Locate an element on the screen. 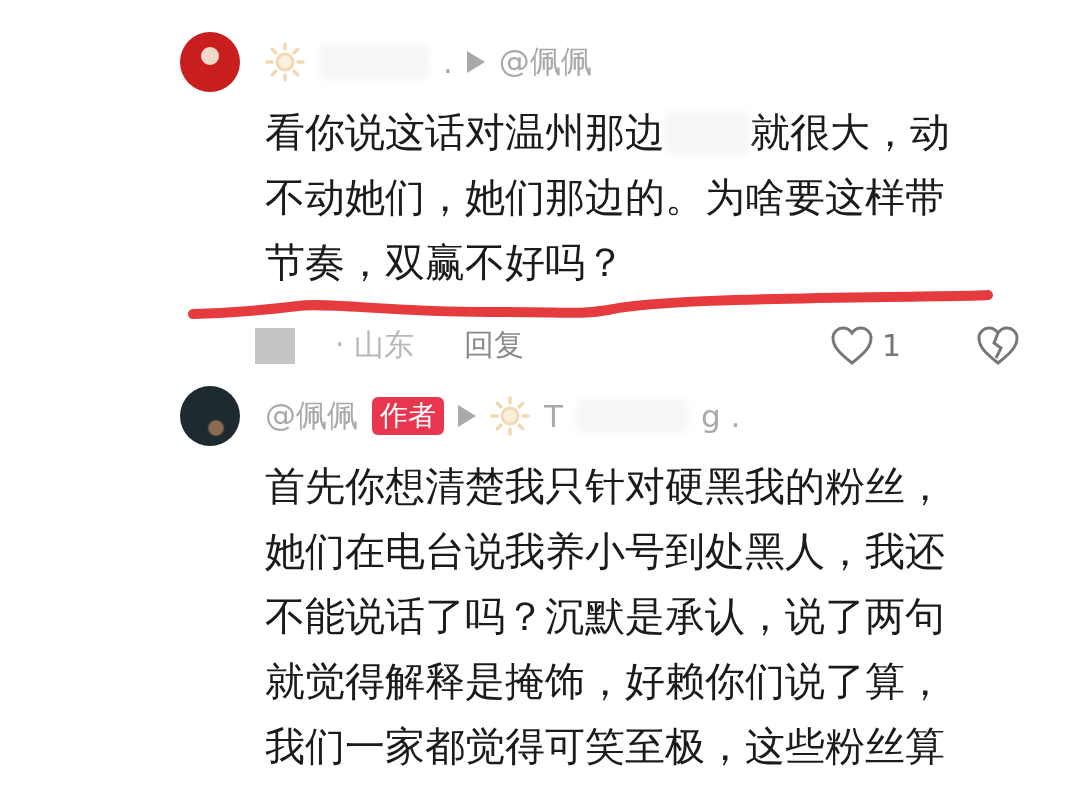 Image resolution: width=1080 pixels, height=786 pixels. header-text: . is located at coordinates (448, 62).